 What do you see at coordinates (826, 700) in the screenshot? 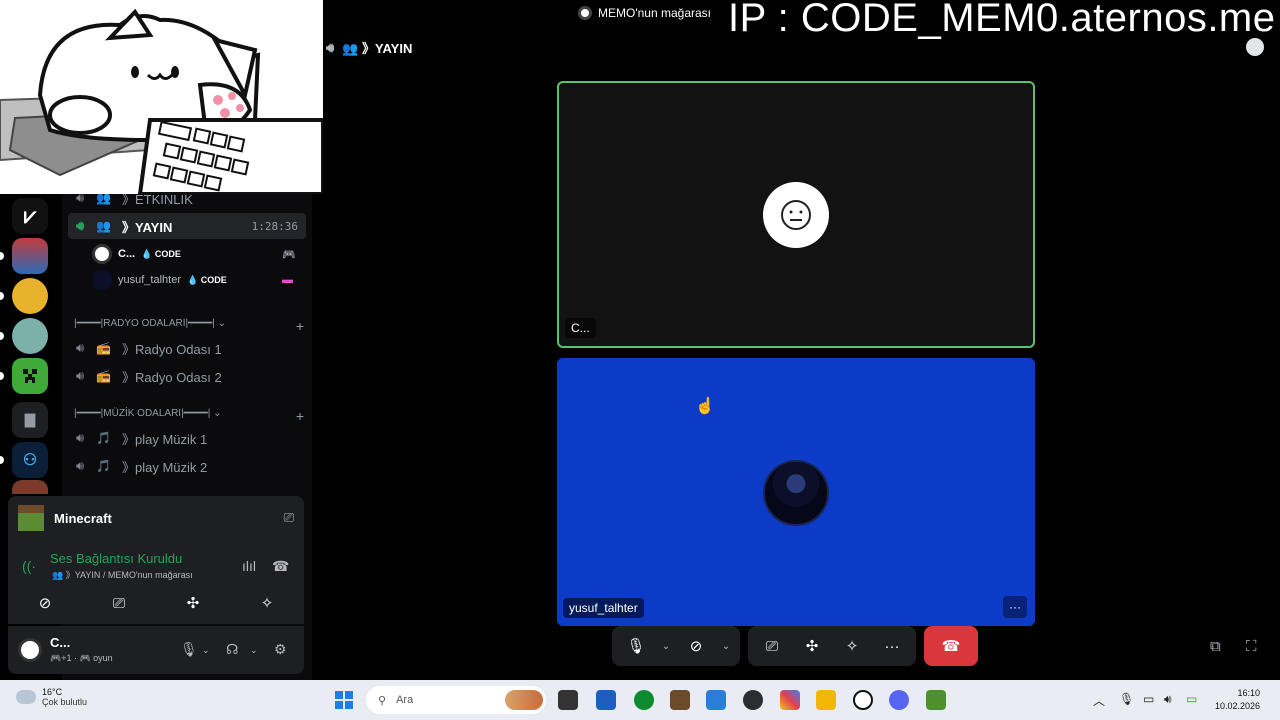
I see `file-explorer-icon` at bounding box center [826, 700].